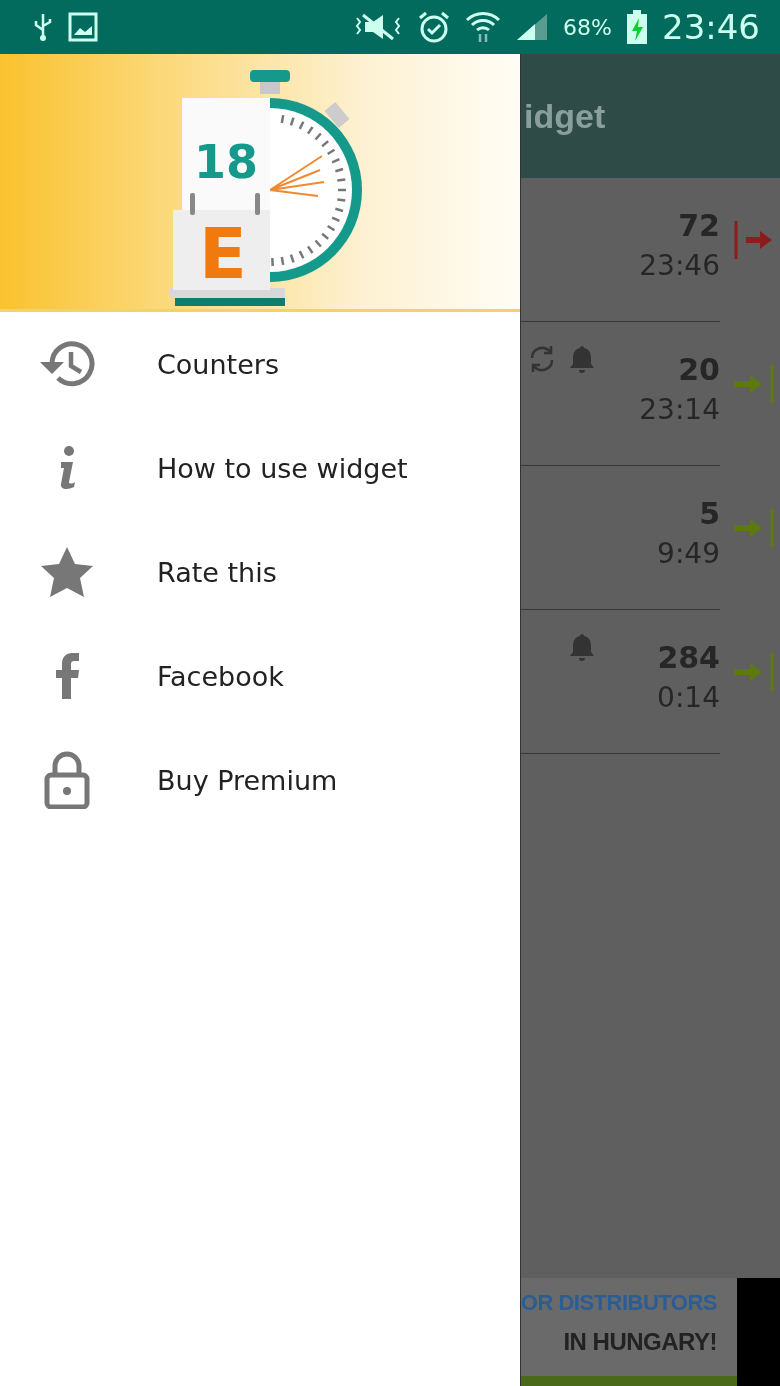 The height and width of the screenshot is (1386, 780). What do you see at coordinates (711, 27) in the screenshot?
I see `clock: 23:46` at bounding box center [711, 27].